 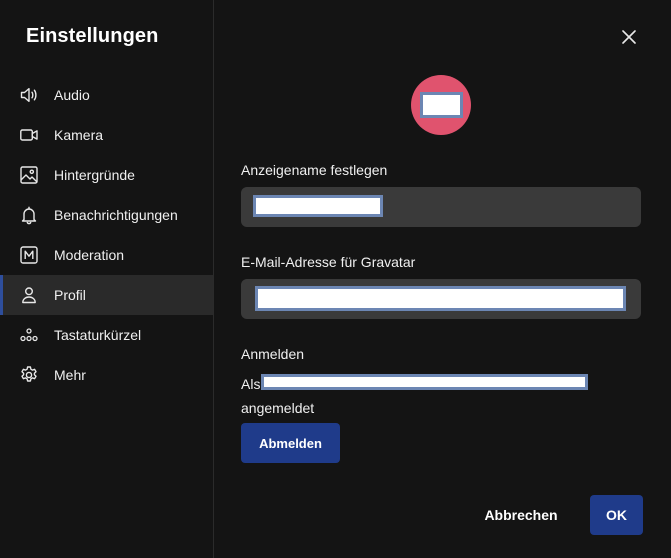 I want to click on display-name-label: Anzeigename festlegen, so click(x=314, y=170).